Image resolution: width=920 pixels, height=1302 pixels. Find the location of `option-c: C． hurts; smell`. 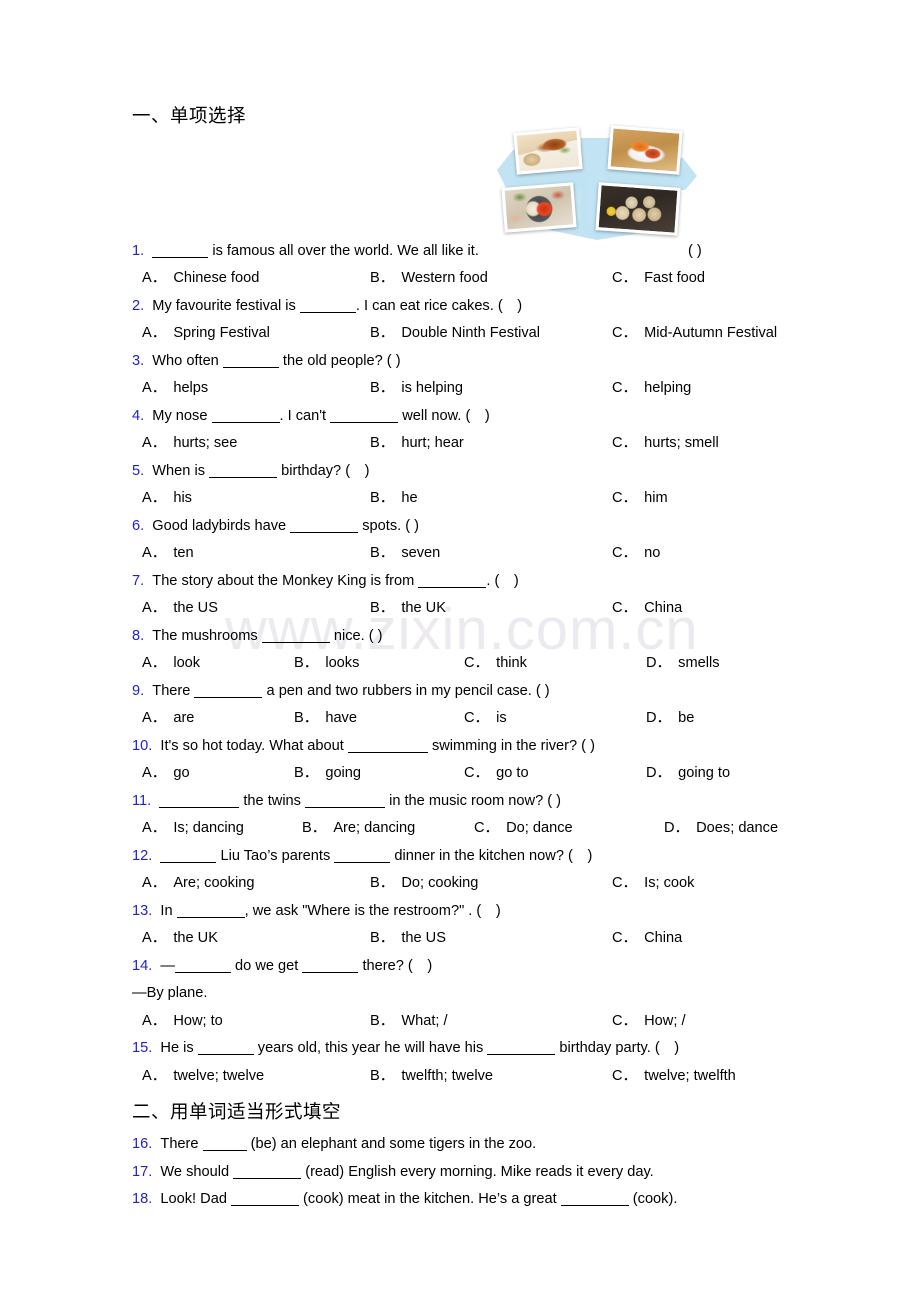

option-c: C． hurts; smell is located at coordinates (717, 444).